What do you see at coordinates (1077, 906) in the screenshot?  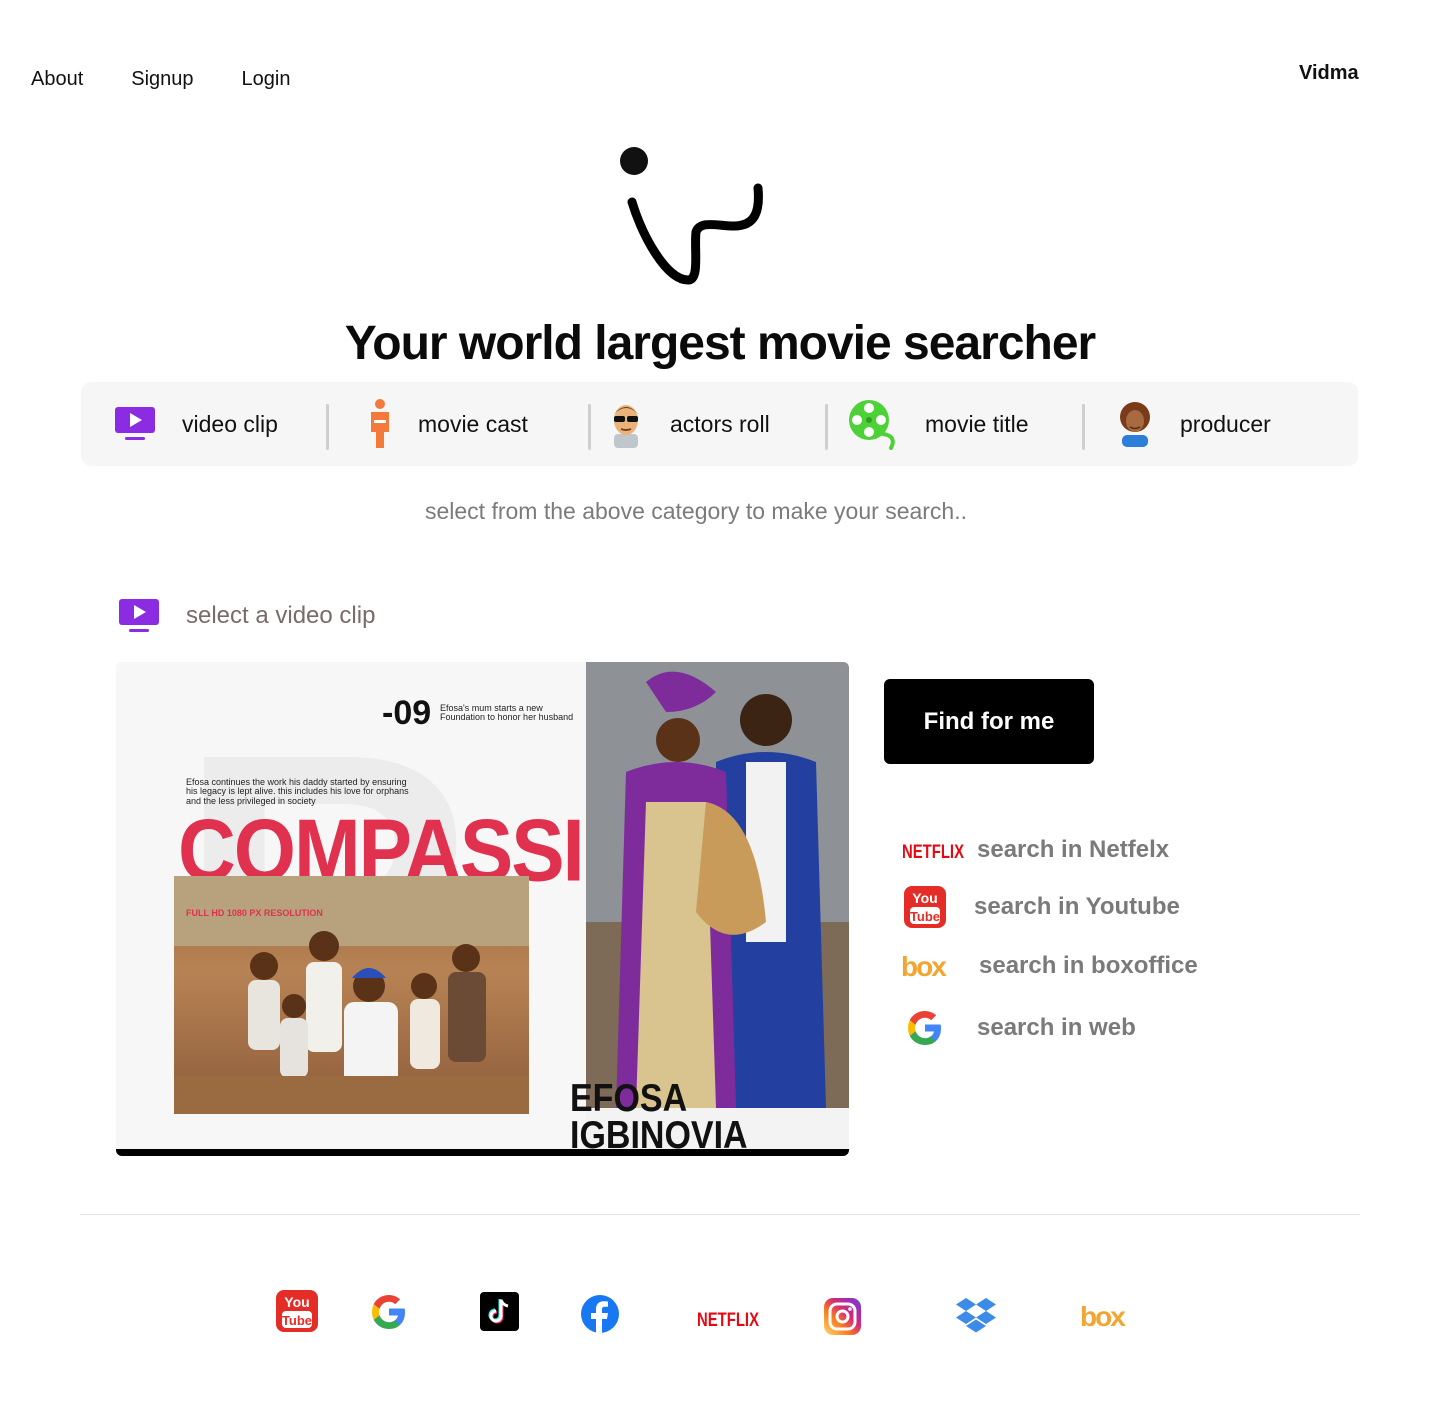 I see `search-option-label: search in Youtube` at bounding box center [1077, 906].